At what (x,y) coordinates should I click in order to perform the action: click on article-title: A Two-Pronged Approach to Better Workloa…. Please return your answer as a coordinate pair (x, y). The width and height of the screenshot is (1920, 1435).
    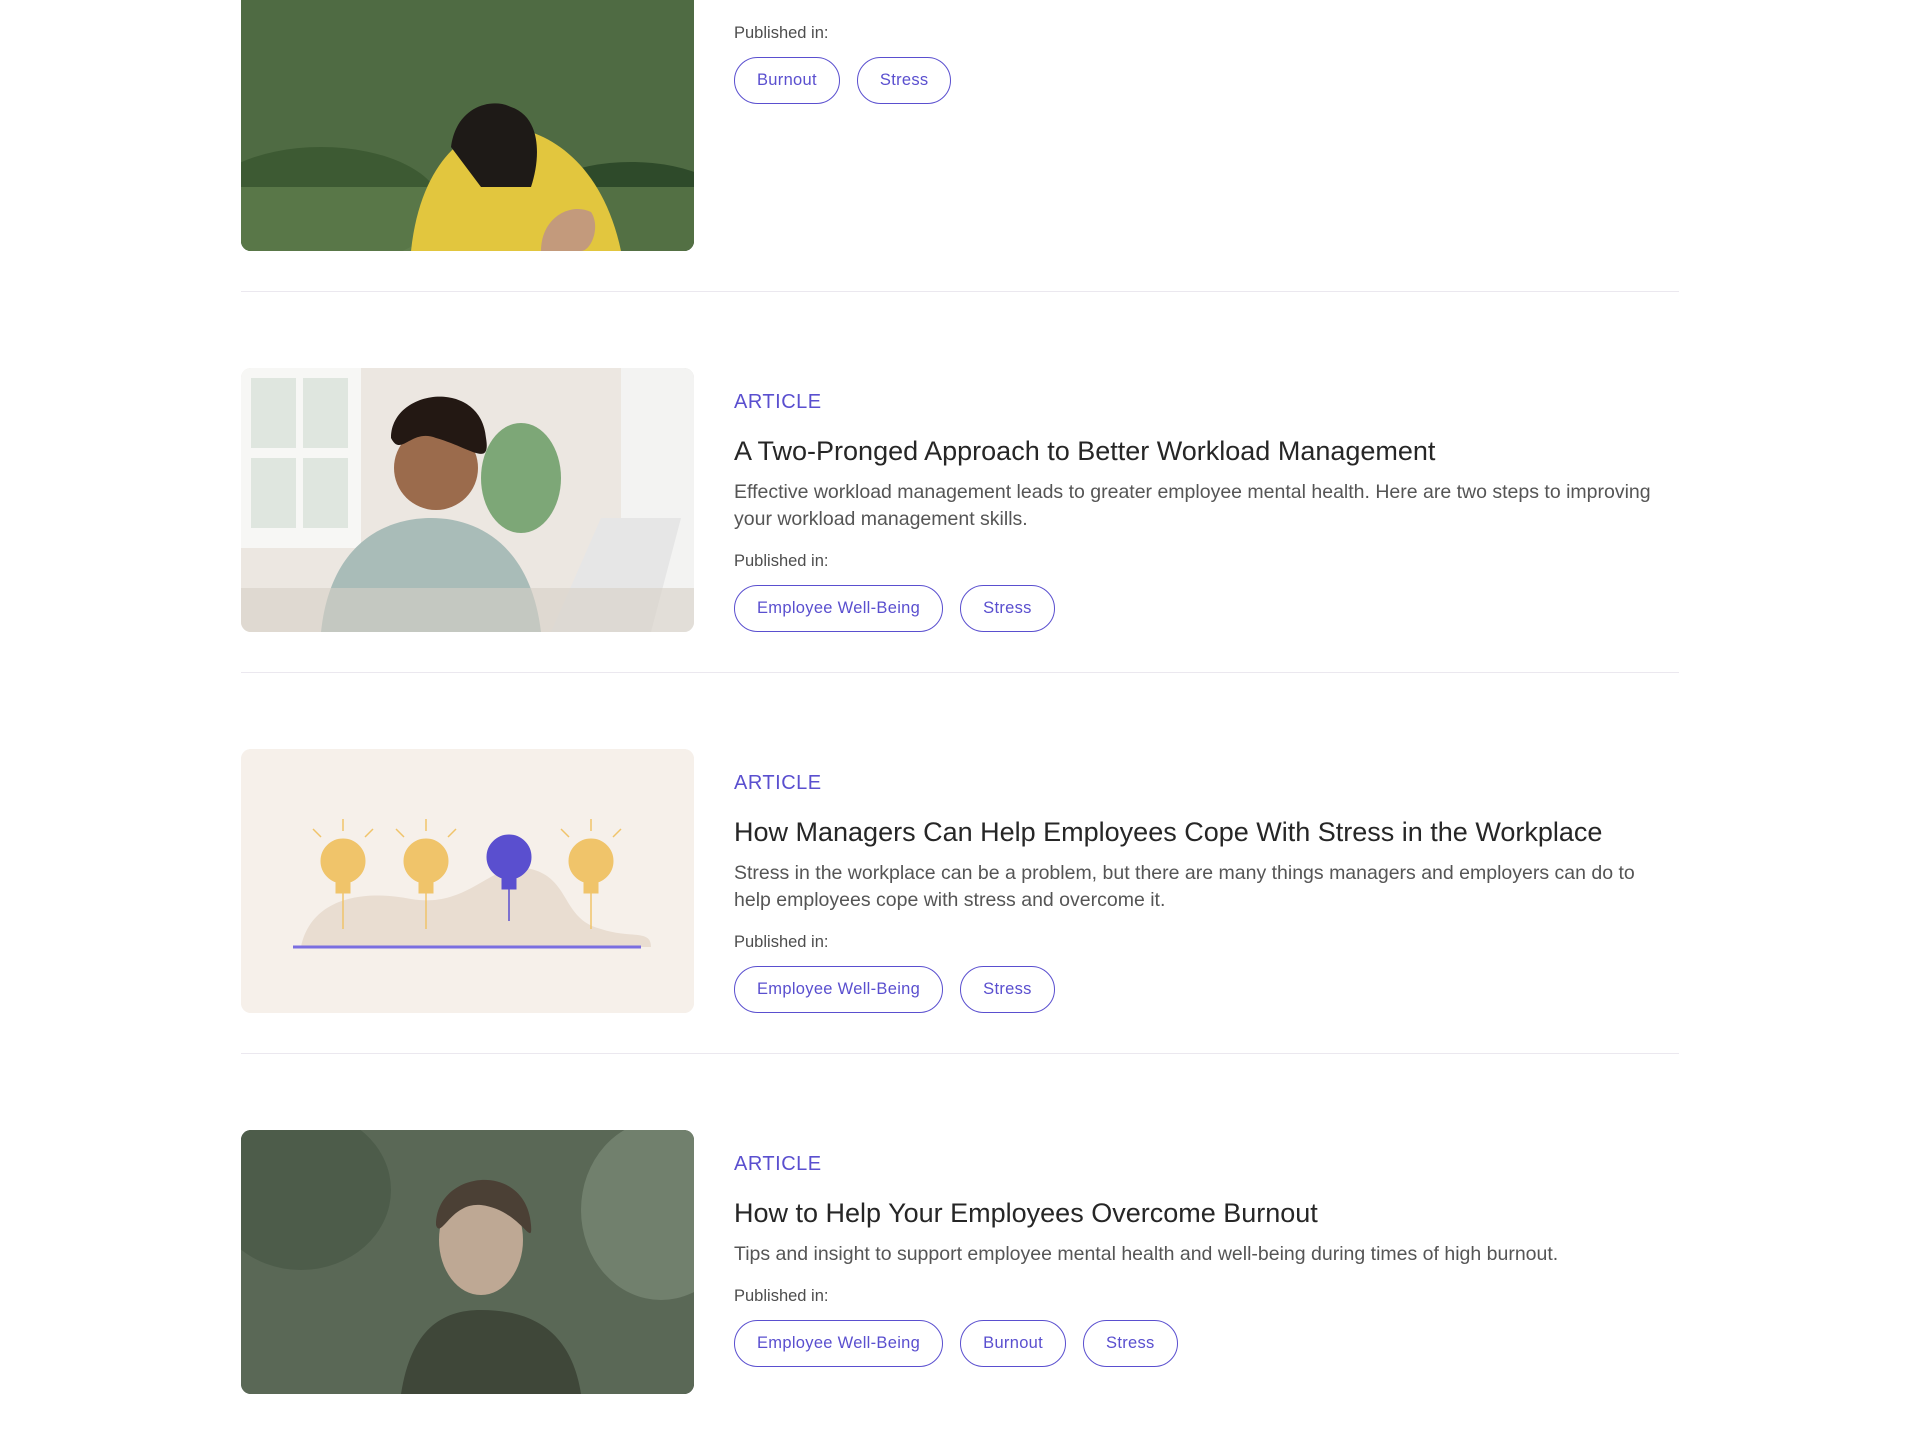
    Looking at the image, I should click on (1206, 451).